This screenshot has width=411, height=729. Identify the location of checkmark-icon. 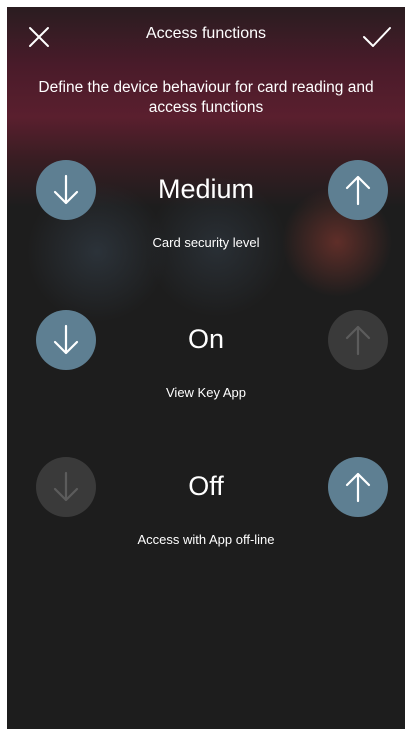
(377, 37).